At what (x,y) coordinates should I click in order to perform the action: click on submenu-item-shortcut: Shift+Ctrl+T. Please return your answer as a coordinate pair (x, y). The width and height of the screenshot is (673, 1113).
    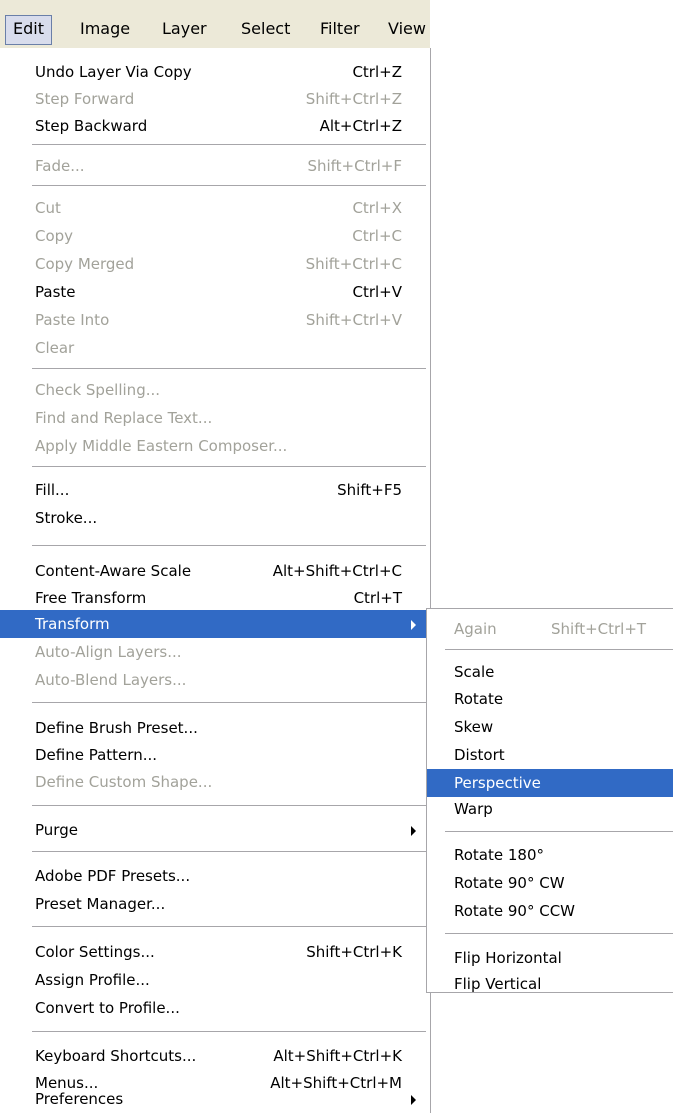
    Looking at the image, I should click on (599, 629).